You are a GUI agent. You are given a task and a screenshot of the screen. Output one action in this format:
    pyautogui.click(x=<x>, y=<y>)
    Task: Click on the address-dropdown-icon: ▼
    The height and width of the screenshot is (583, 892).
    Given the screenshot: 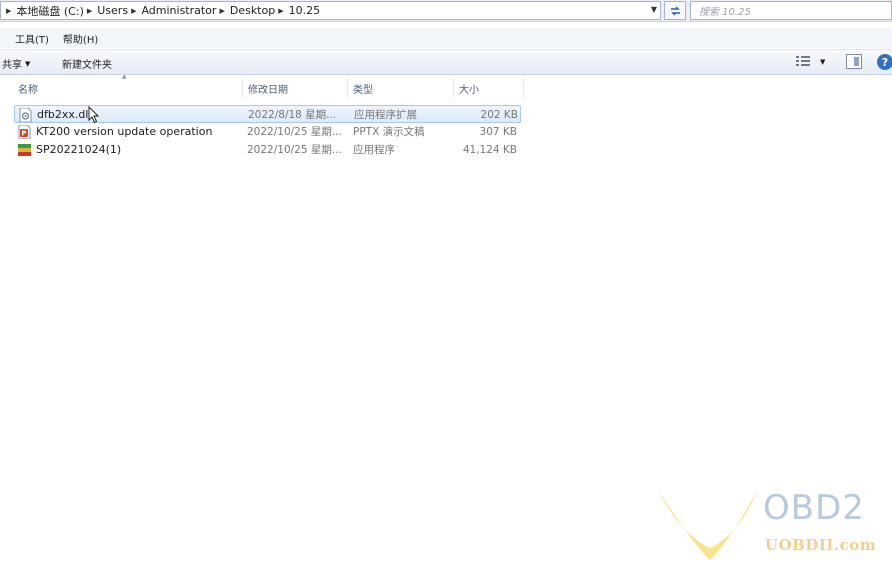 What is the action you would take?
    pyautogui.click(x=654, y=9)
    